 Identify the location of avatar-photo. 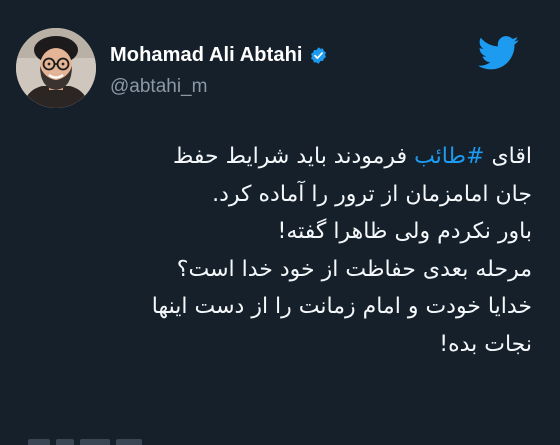
(56, 68).